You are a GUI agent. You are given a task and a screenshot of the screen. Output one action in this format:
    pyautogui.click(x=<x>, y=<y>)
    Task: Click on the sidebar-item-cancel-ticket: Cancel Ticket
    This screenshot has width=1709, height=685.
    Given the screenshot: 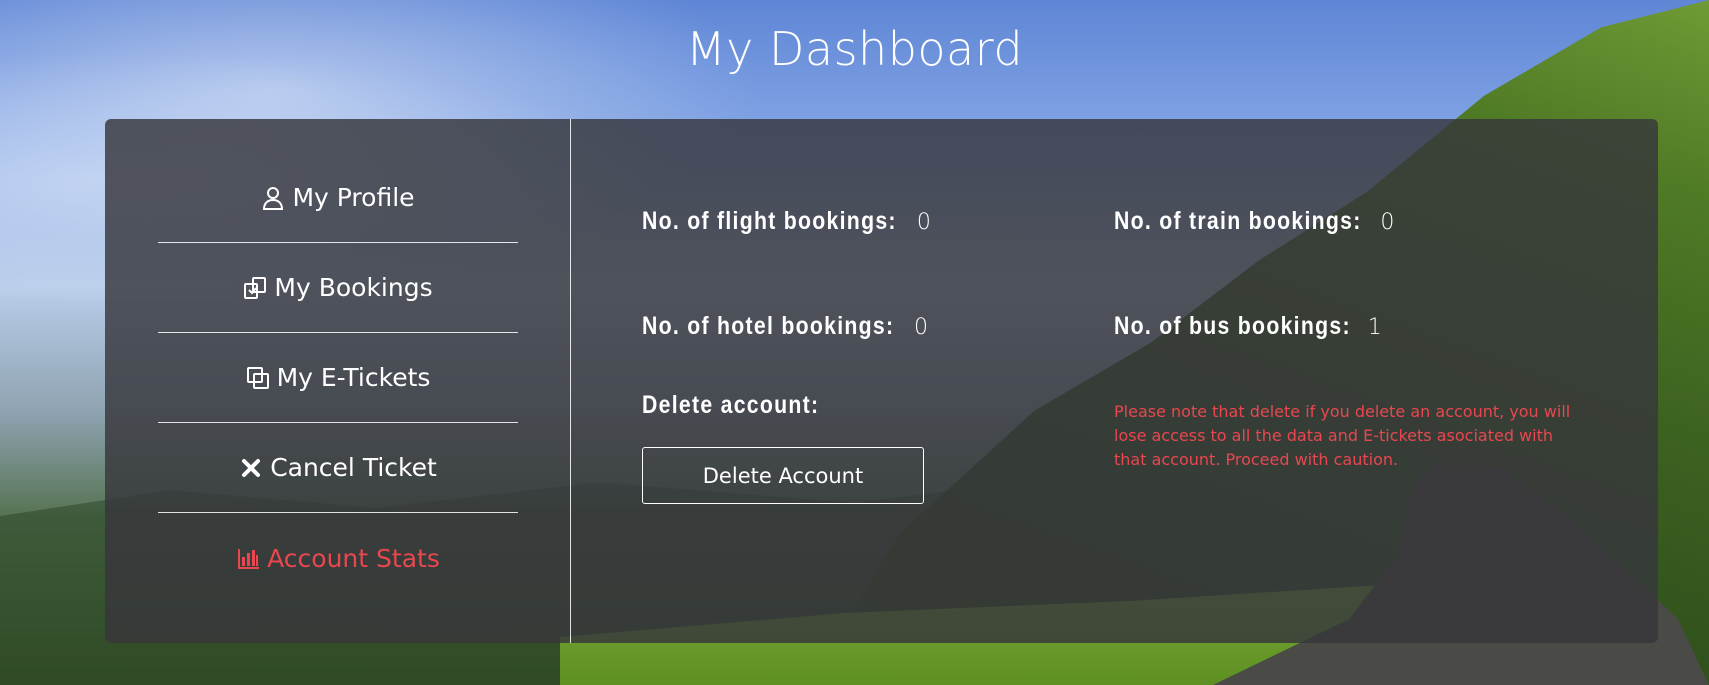 What is the action you would take?
    pyautogui.click(x=337, y=468)
    